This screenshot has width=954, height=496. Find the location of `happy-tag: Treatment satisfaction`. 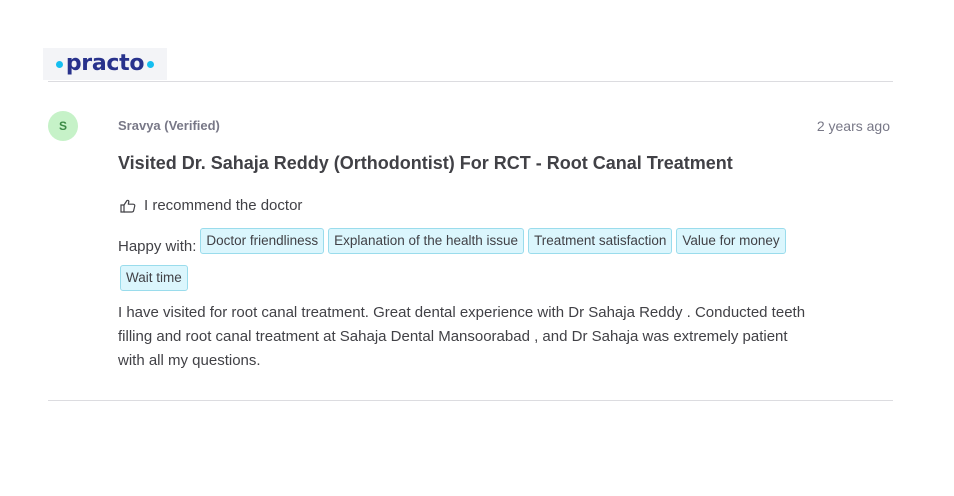

happy-tag: Treatment satisfaction is located at coordinates (600, 241).